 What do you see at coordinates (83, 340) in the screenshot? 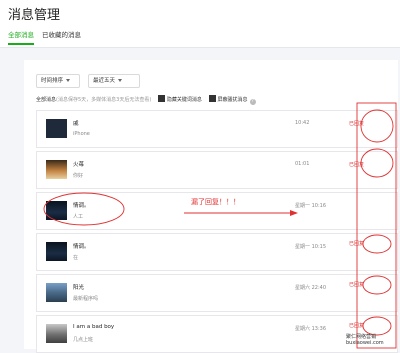
I see `message-text: 几点上班` at bounding box center [83, 340].